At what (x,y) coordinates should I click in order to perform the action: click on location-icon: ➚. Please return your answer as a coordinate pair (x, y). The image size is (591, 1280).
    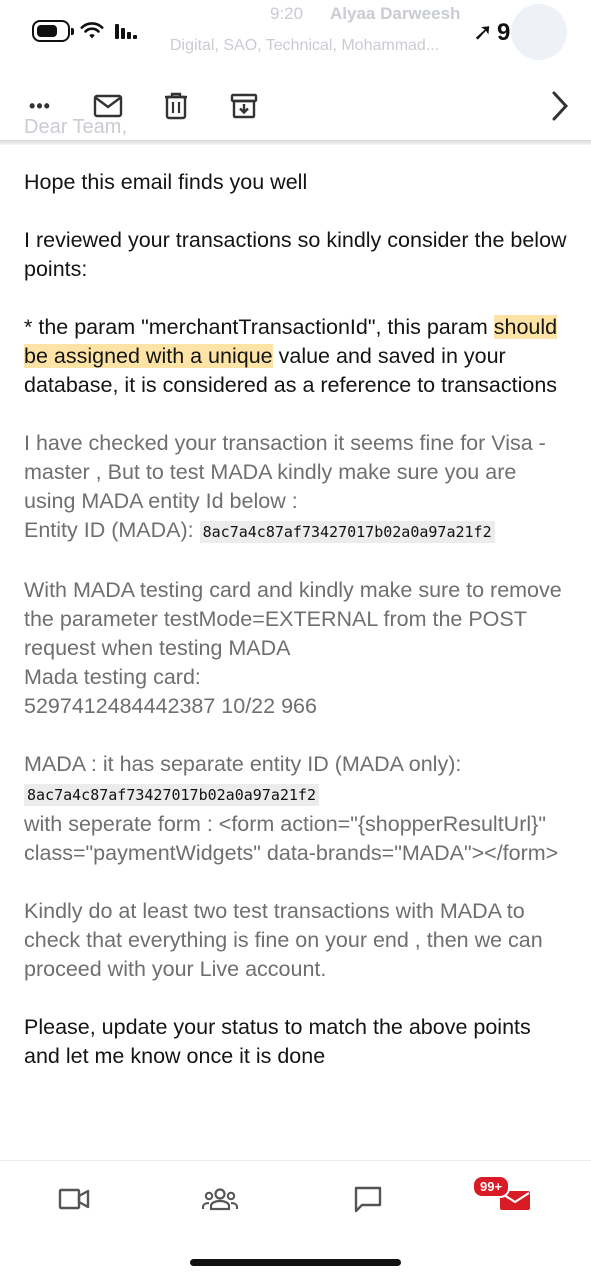
    Looking at the image, I should click on (482, 32).